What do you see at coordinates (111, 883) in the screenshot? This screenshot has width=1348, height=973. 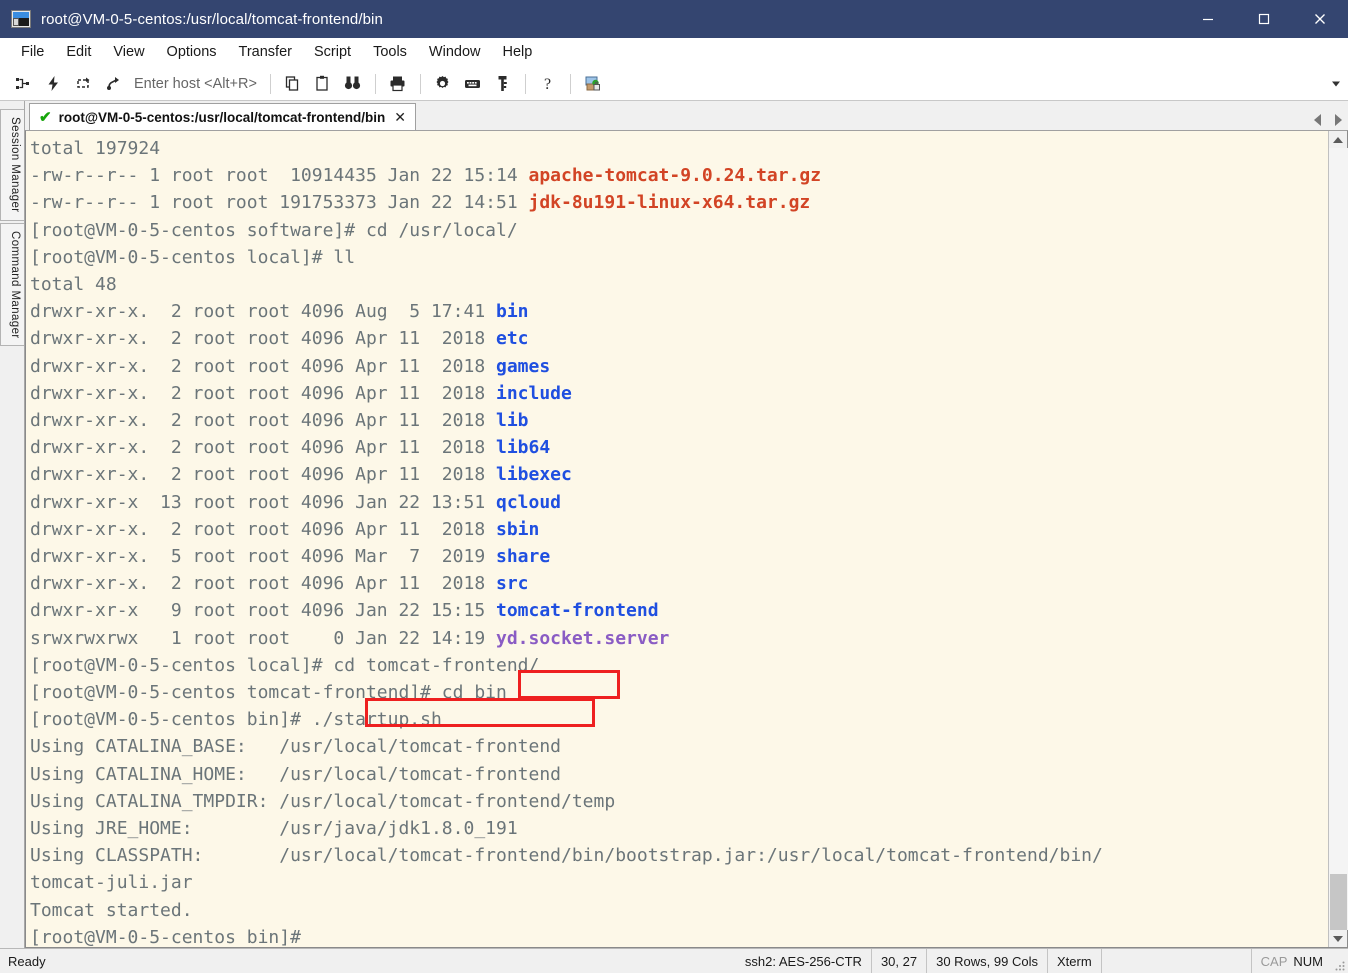 I see `terminal-text: tomcat-juli.jar` at bounding box center [111, 883].